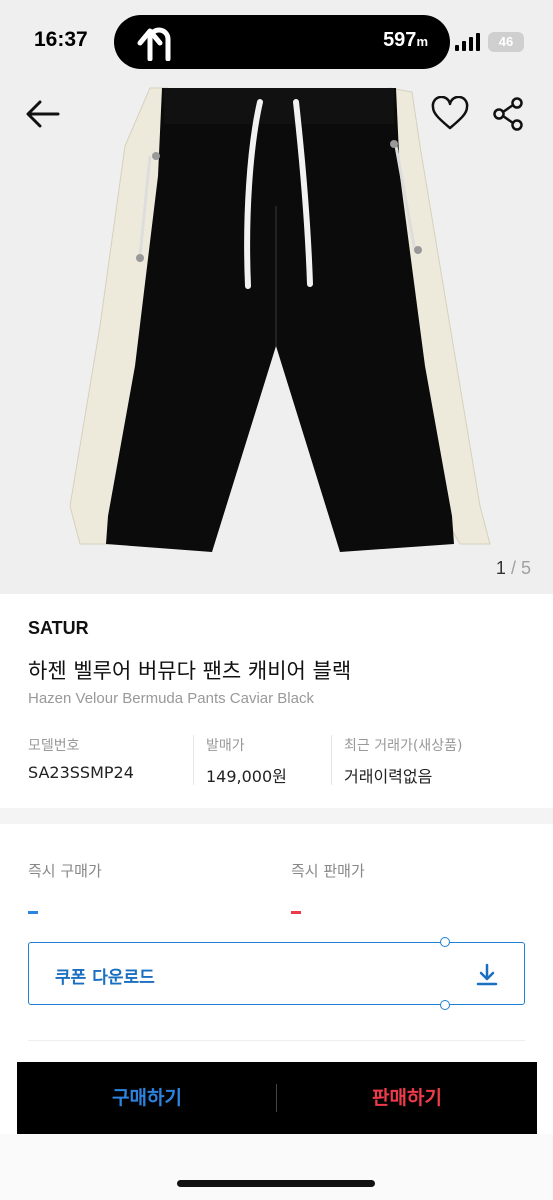 The width and height of the screenshot is (553, 1200). Describe the element at coordinates (147, 1098) in the screenshot. I see `buy-button: 구매하기` at that location.